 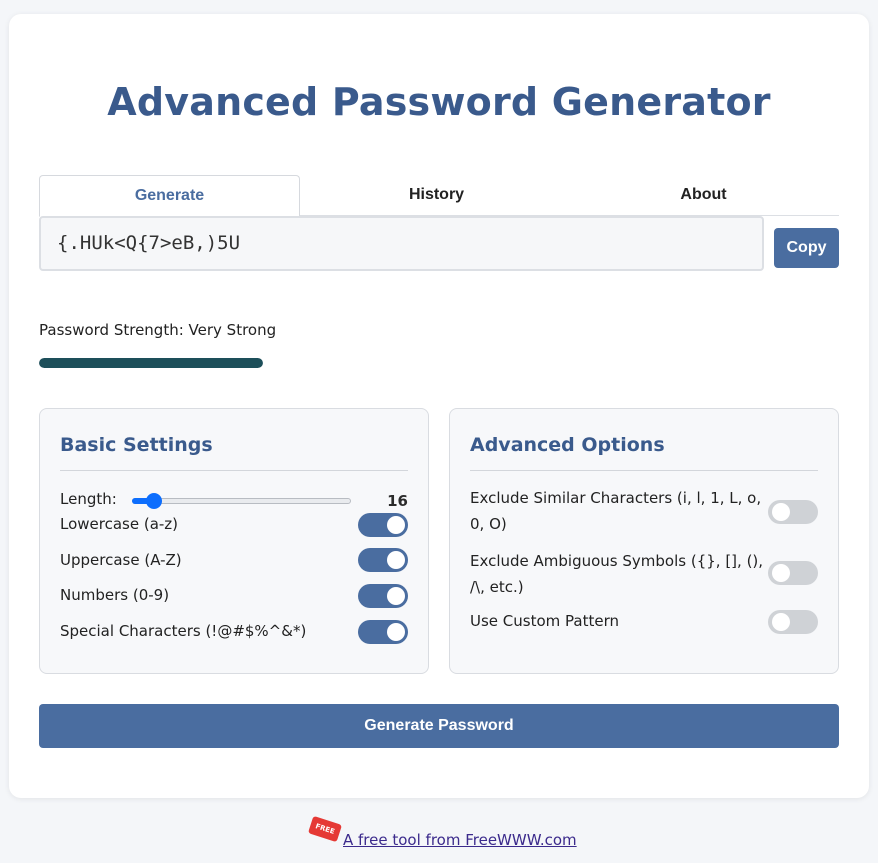 What do you see at coordinates (88, 499) in the screenshot?
I see `length-label: Length:` at bounding box center [88, 499].